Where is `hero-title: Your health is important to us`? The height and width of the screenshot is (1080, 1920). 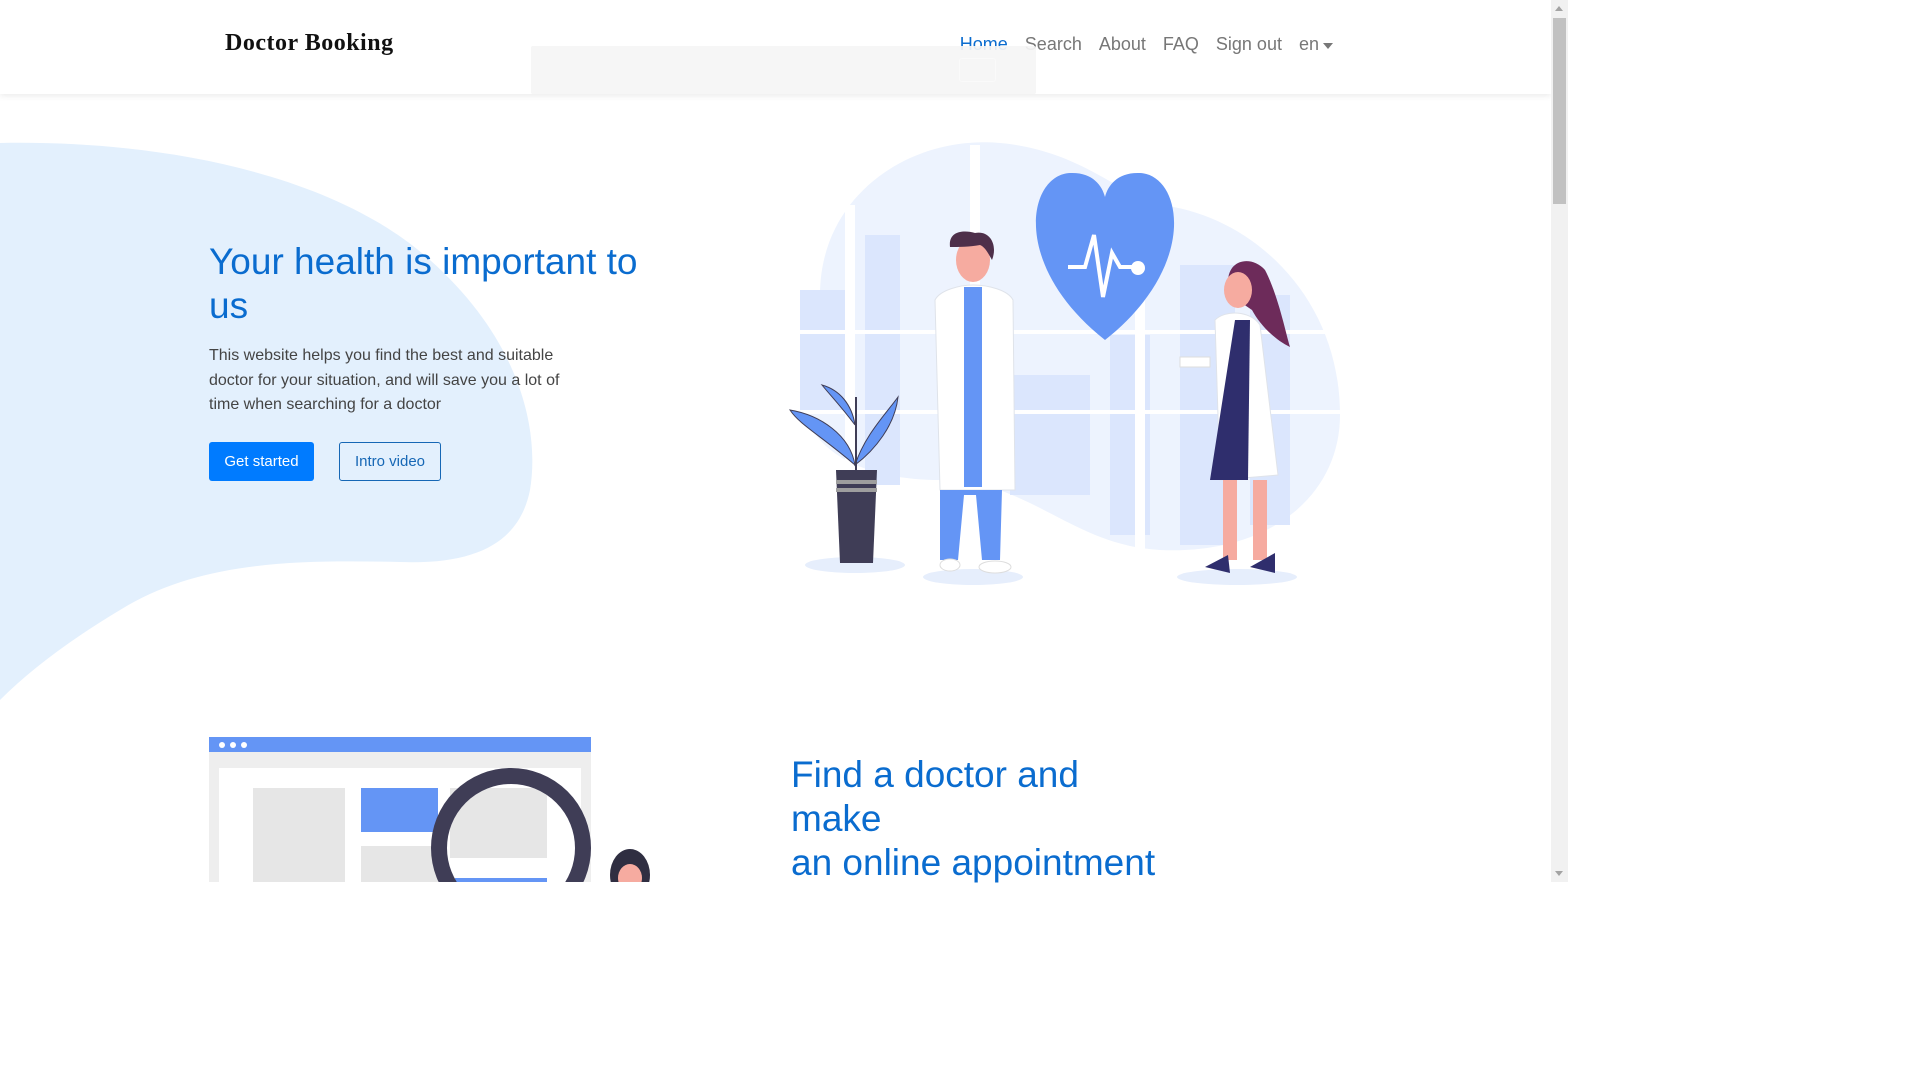 hero-title: Your health is important to us is located at coordinates (423, 283).